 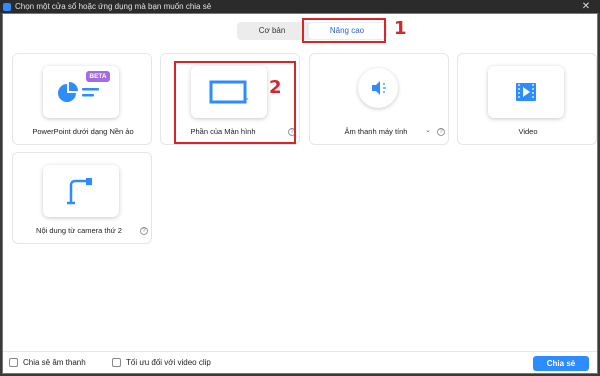 What do you see at coordinates (586, 6) in the screenshot?
I see `close-icon: ✕` at bounding box center [586, 6].